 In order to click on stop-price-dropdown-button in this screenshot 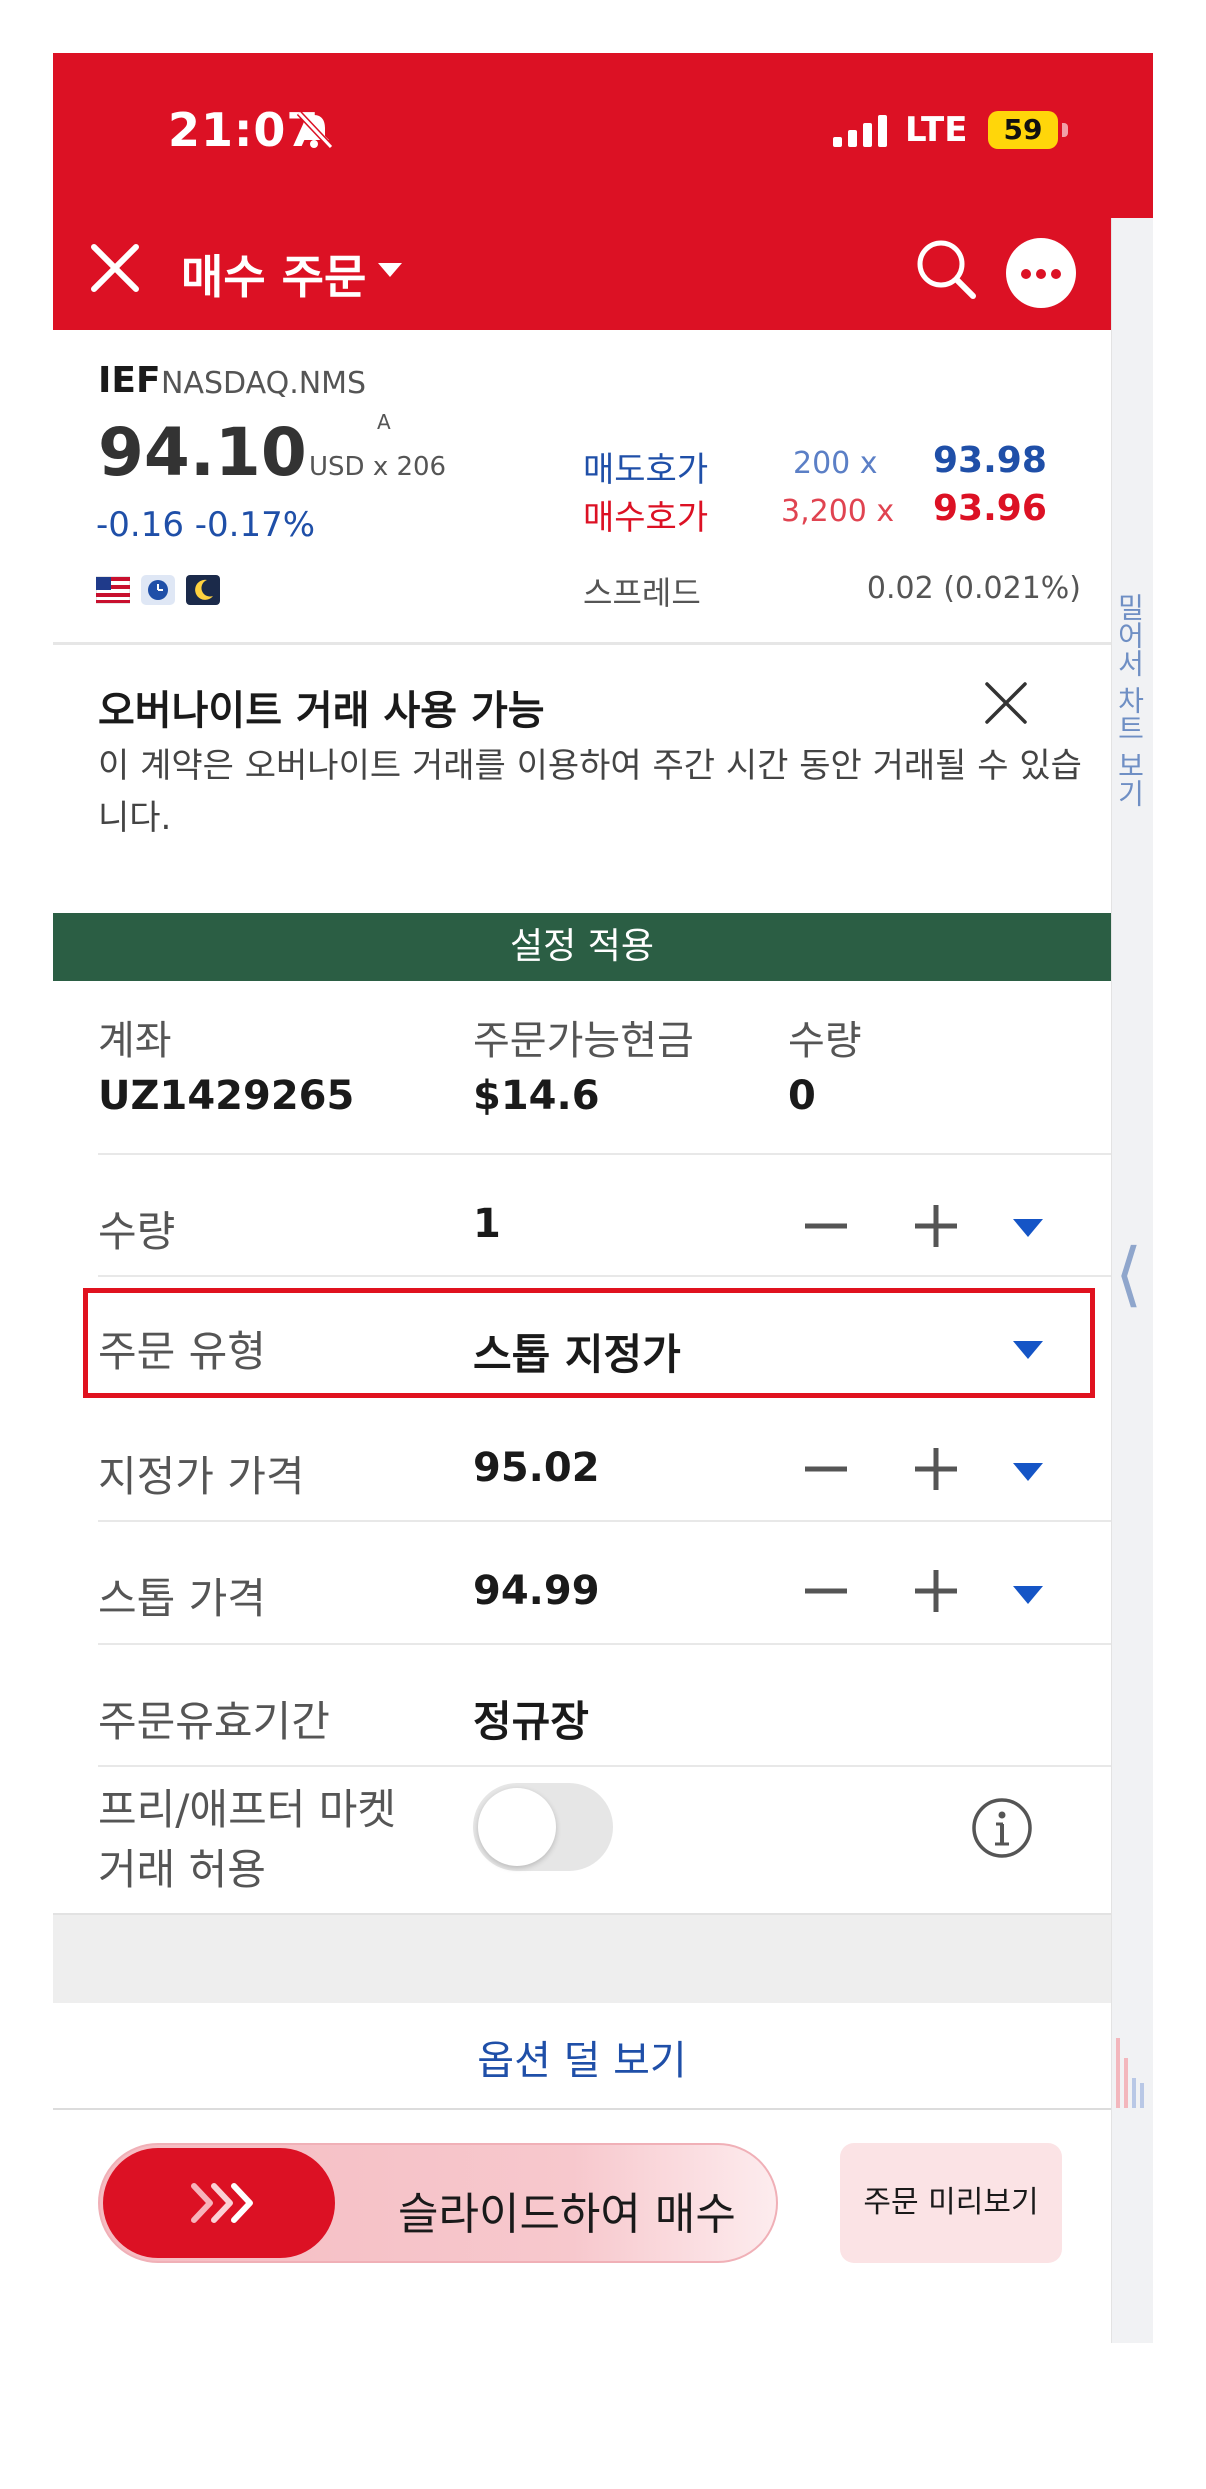, I will do `click(1028, 1593)`.